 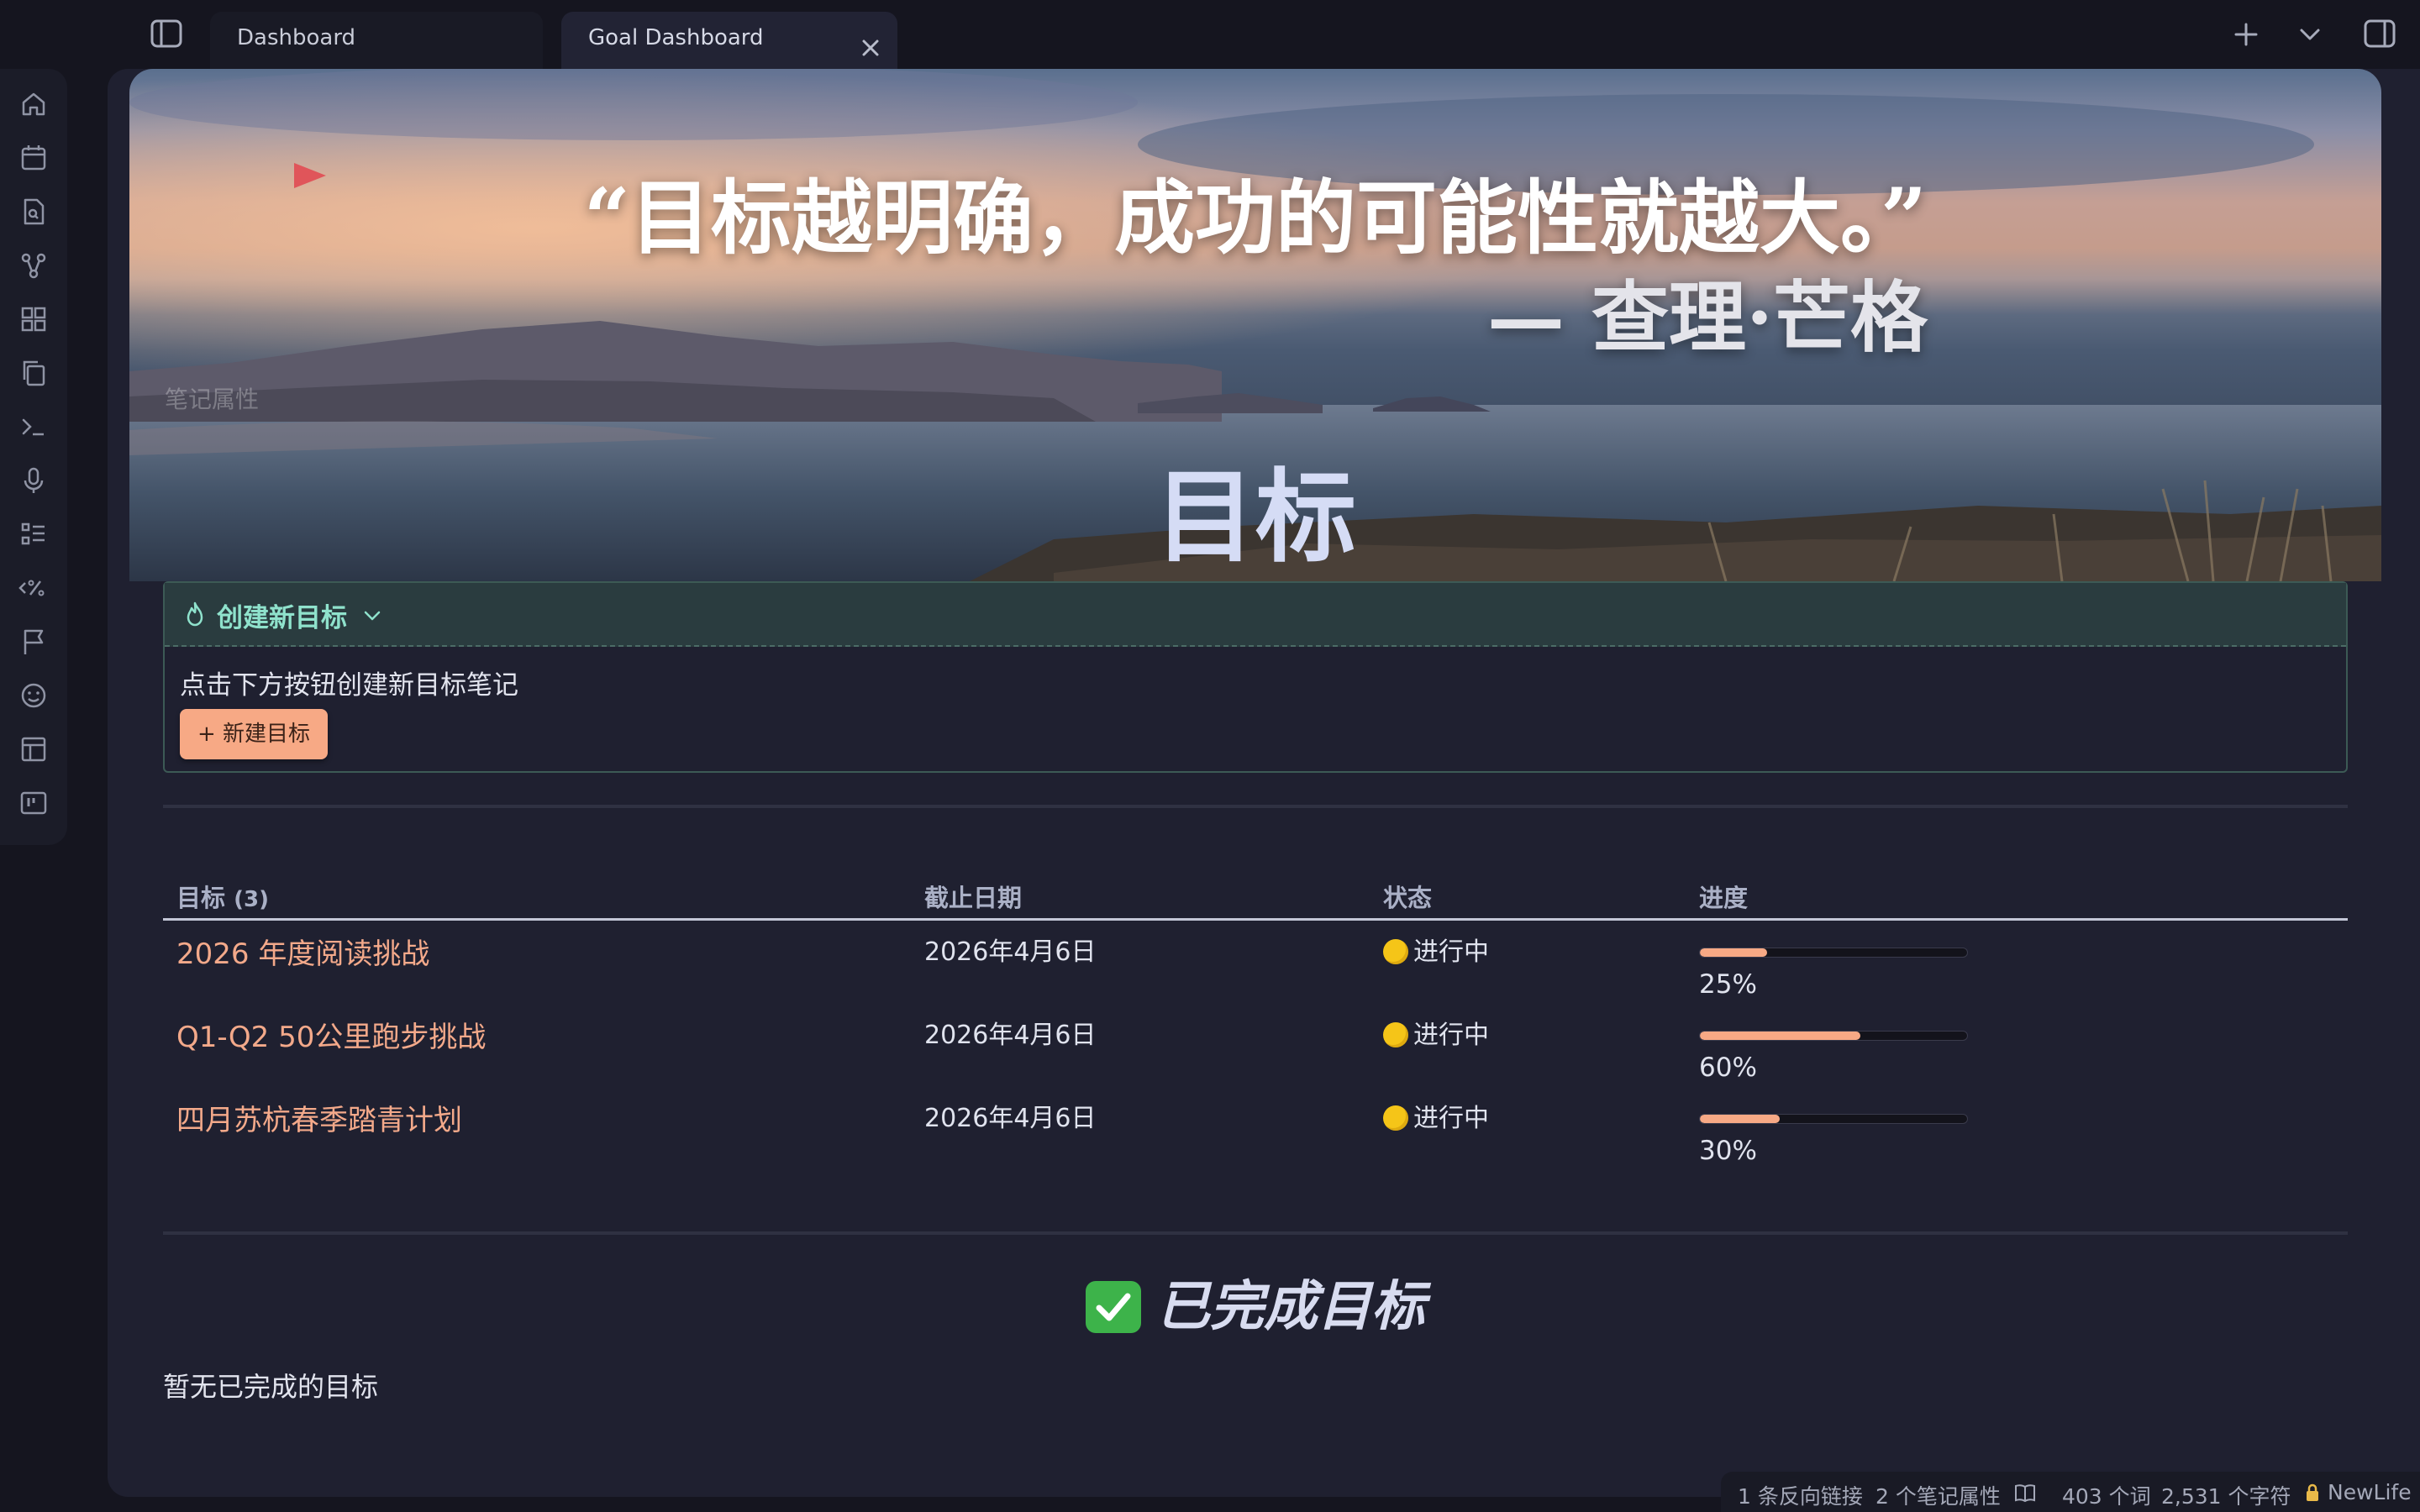 I want to click on right-sidebar-toggle-icon, so click(x=2380, y=33).